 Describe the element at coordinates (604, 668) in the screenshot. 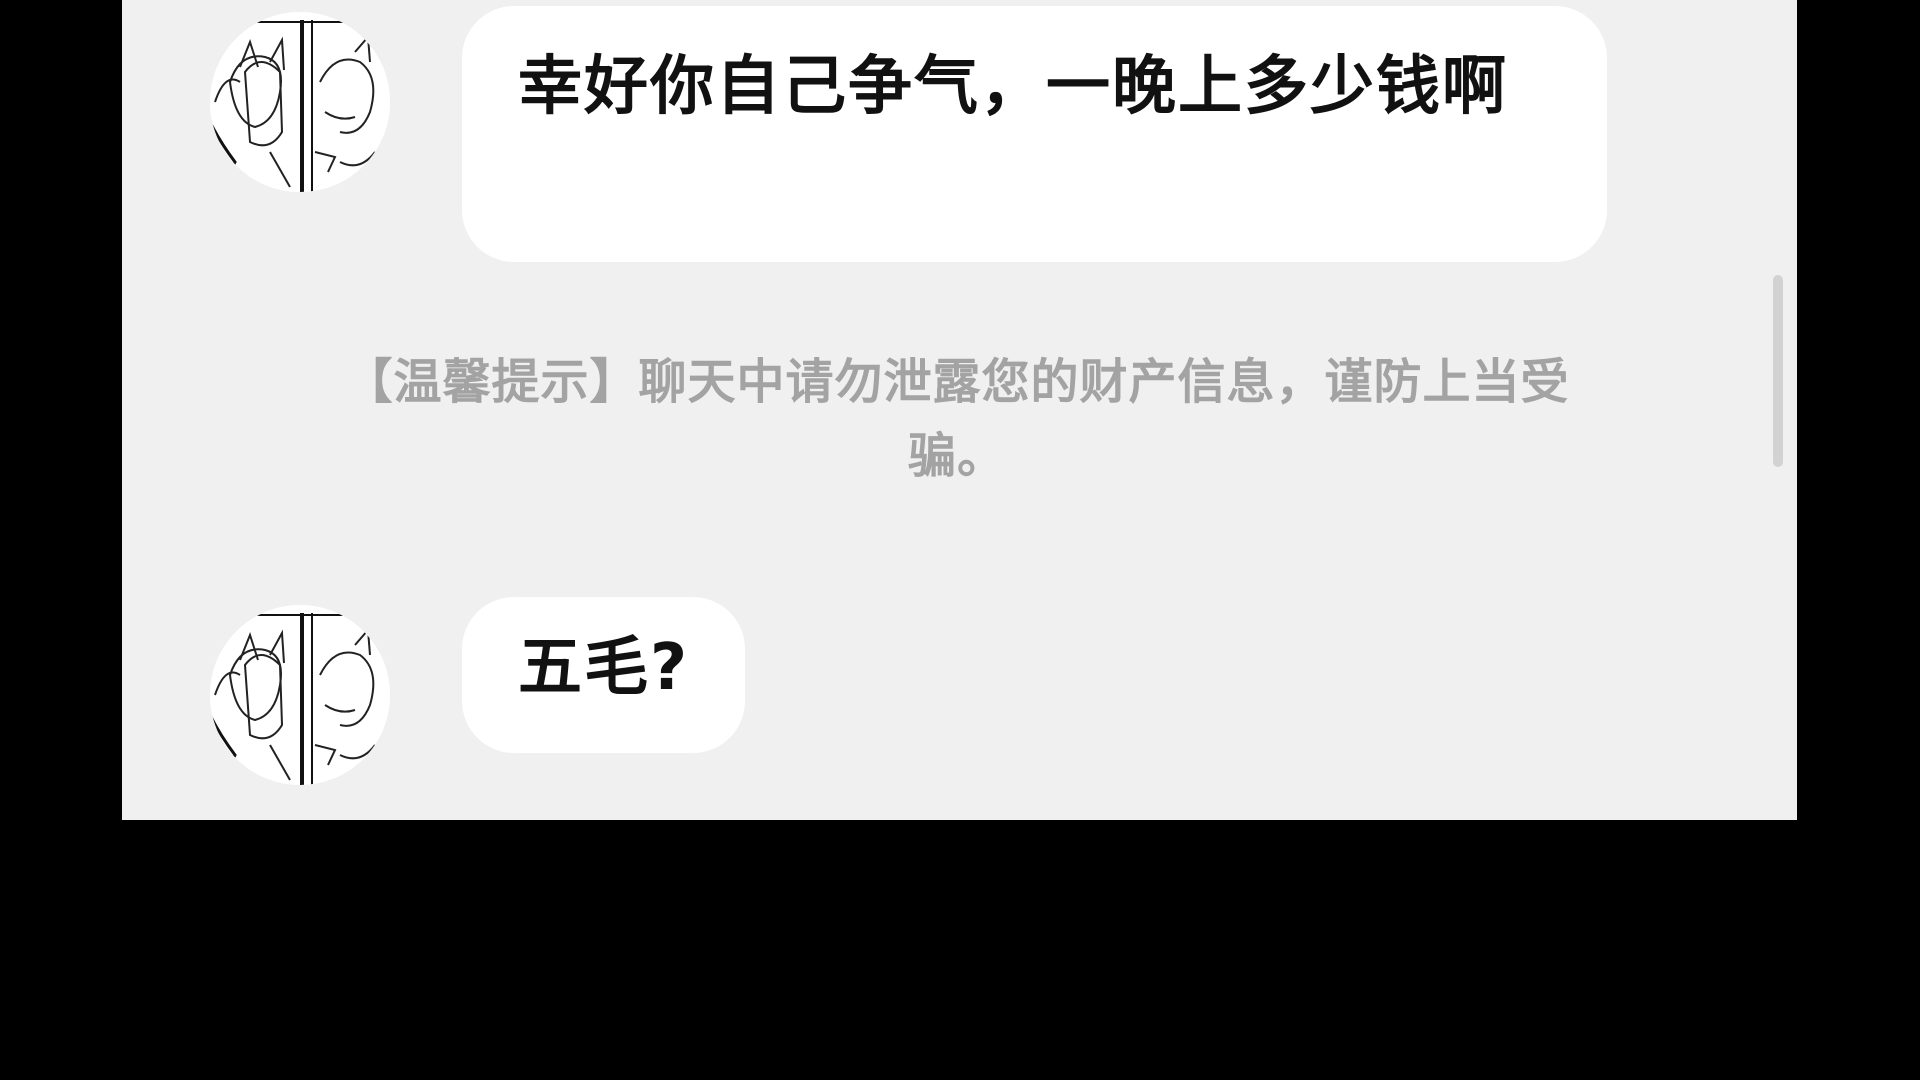

I see `message-text: 五毛?` at that location.